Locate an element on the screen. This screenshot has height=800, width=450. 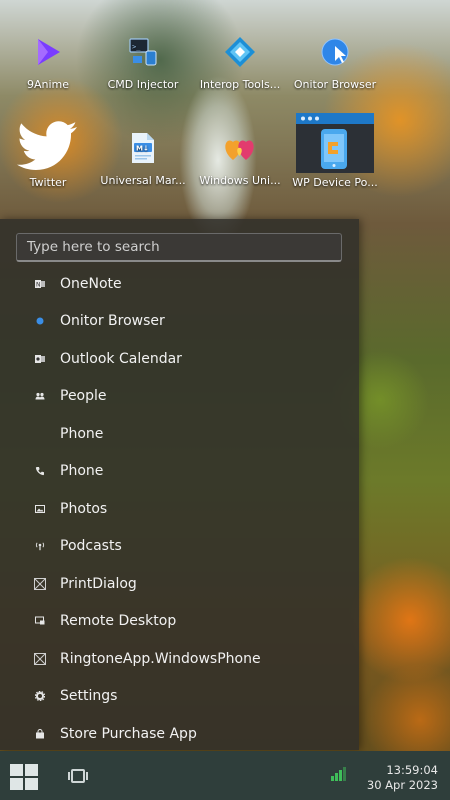
app-item-outlook-calendar: Outlook Calendar is located at coordinates (179, 359).